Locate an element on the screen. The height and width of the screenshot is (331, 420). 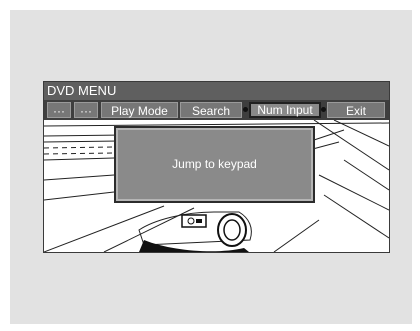
exit-button: Exit is located at coordinates (356, 110).